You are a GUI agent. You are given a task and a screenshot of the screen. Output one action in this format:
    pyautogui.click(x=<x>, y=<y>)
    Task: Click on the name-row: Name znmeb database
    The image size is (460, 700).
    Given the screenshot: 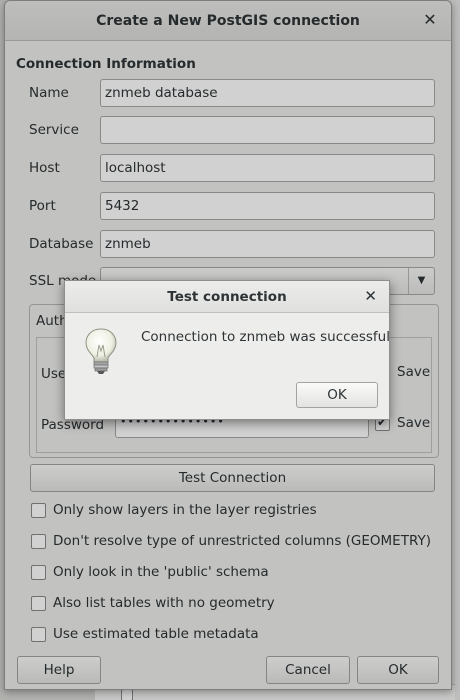 What is the action you would take?
    pyautogui.click(x=234, y=93)
    